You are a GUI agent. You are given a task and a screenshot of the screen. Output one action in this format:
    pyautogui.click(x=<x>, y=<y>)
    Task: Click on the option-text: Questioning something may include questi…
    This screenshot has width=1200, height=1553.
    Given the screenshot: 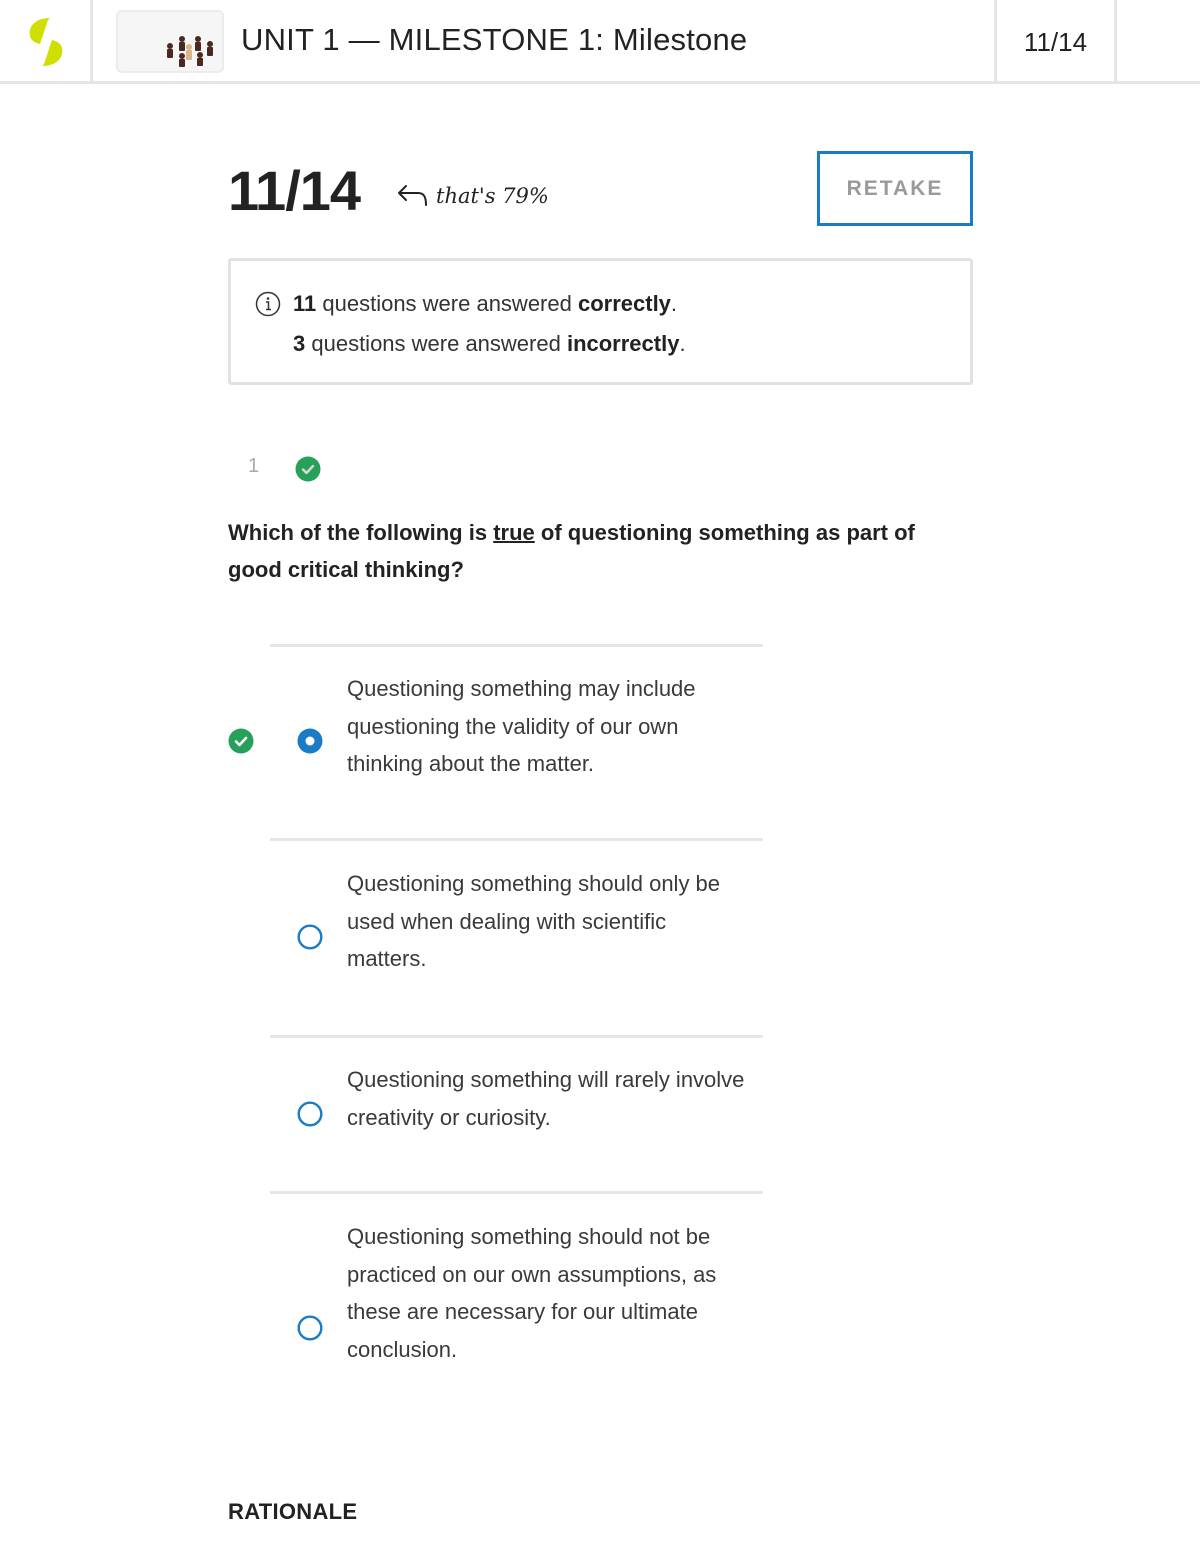 What is the action you would take?
    pyautogui.click(x=521, y=726)
    